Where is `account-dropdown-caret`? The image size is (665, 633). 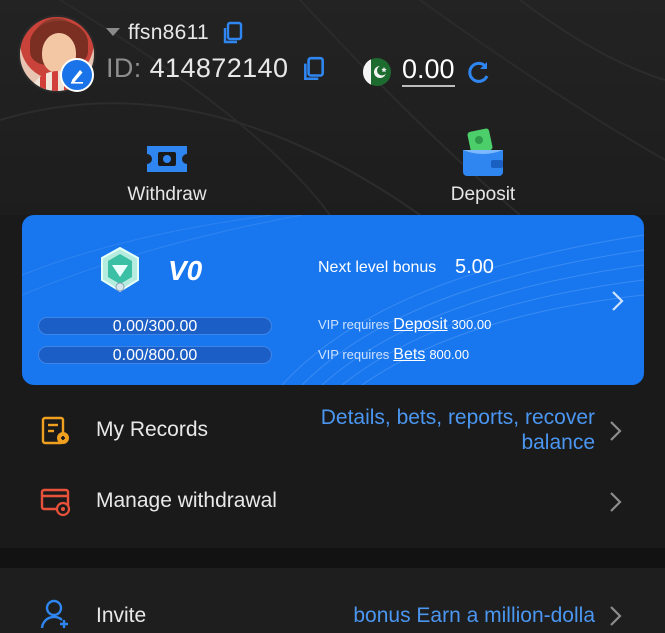
account-dropdown-caret is located at coordinates (113, 32).